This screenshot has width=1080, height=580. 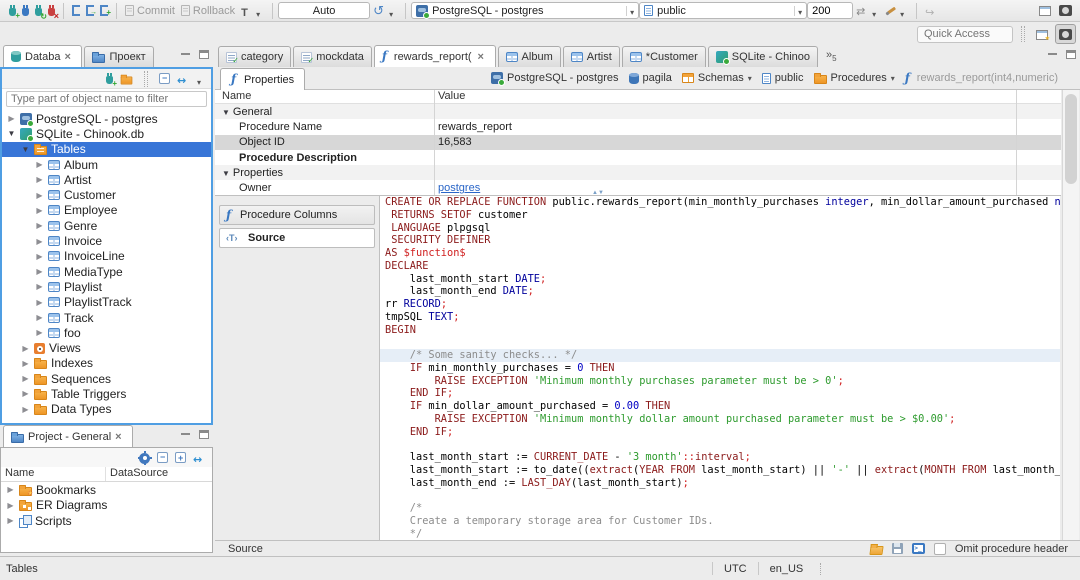 I want to click on tree-item-sqlite-chinook-db: ▼ SQLite - Chinook.db, so click(x=106, y=134).